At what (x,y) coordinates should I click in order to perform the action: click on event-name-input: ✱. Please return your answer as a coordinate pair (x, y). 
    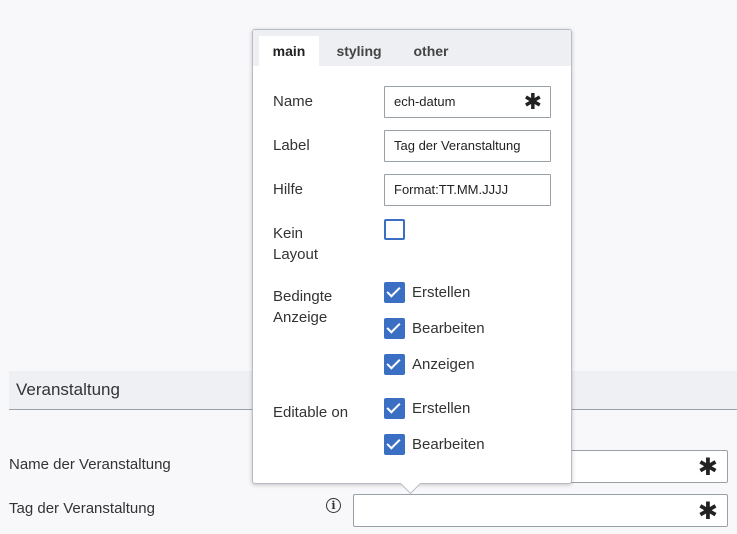
    Looking at the image, I should click on (644, 466).